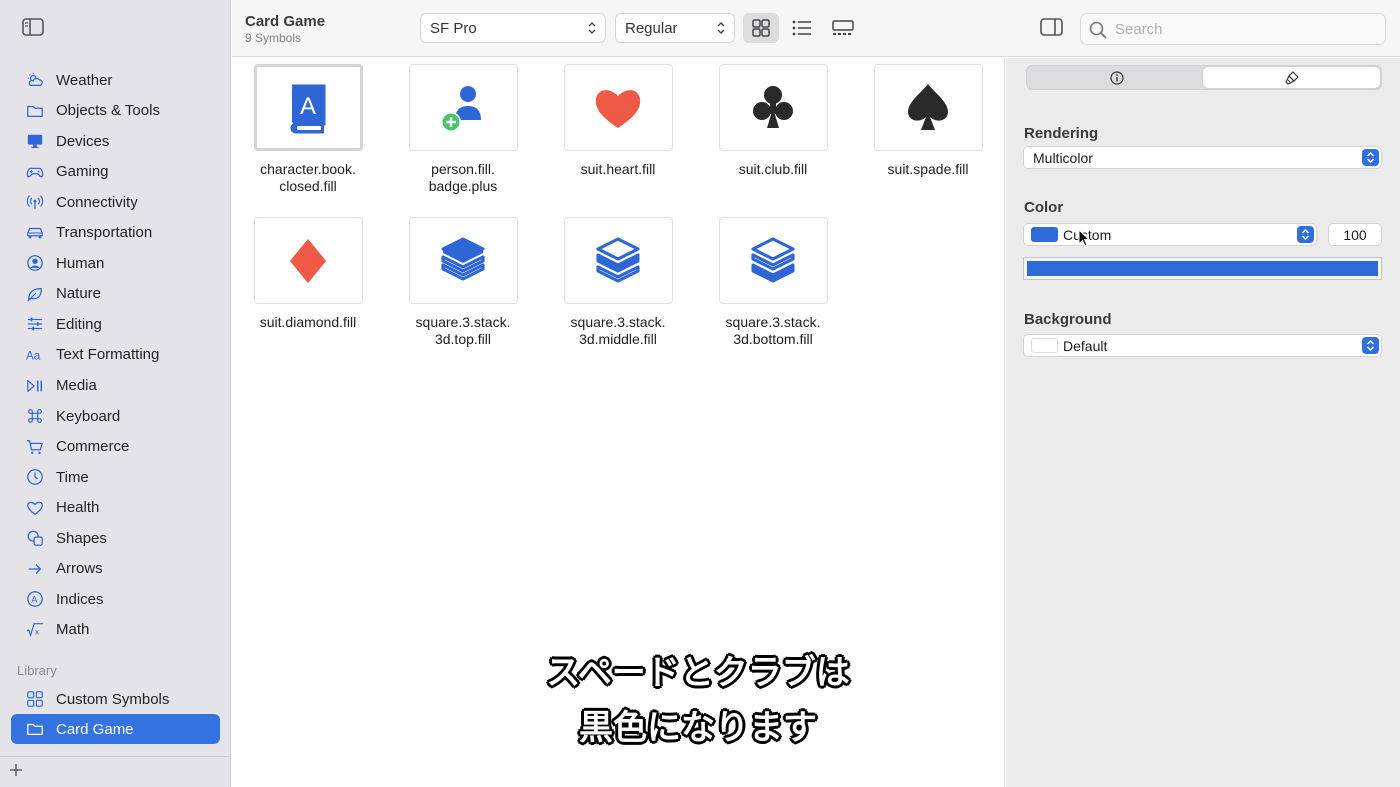 This screenshot has height=787, width=1400. I want to click on sidebar-item-shapes: Shapes, so click(115, 538).